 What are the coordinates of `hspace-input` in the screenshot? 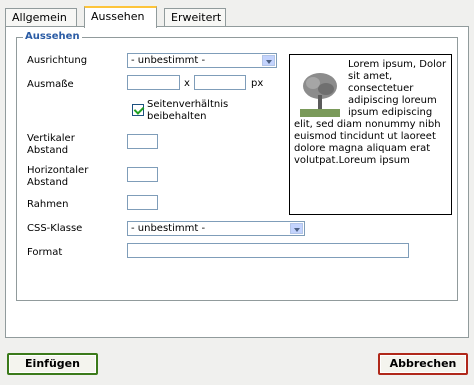 It's located at (142, 174).